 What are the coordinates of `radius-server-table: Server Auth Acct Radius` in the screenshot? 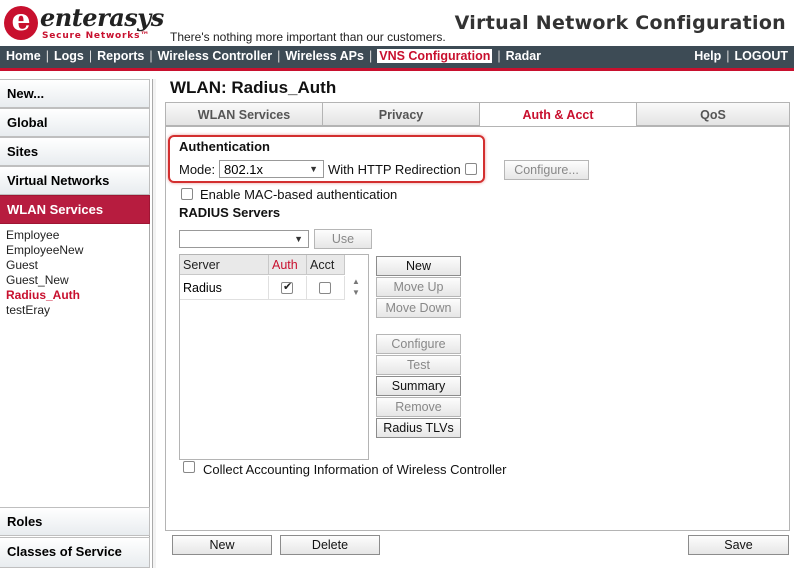 It's located at (274, 357).